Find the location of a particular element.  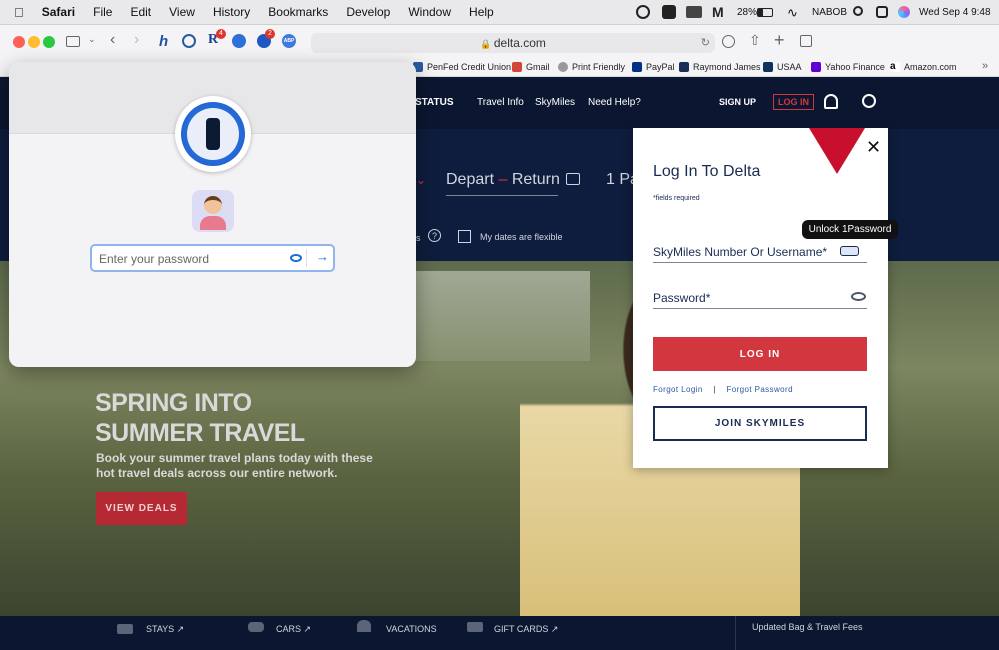

amazon-icon: a is located at coordinates (895, 67).